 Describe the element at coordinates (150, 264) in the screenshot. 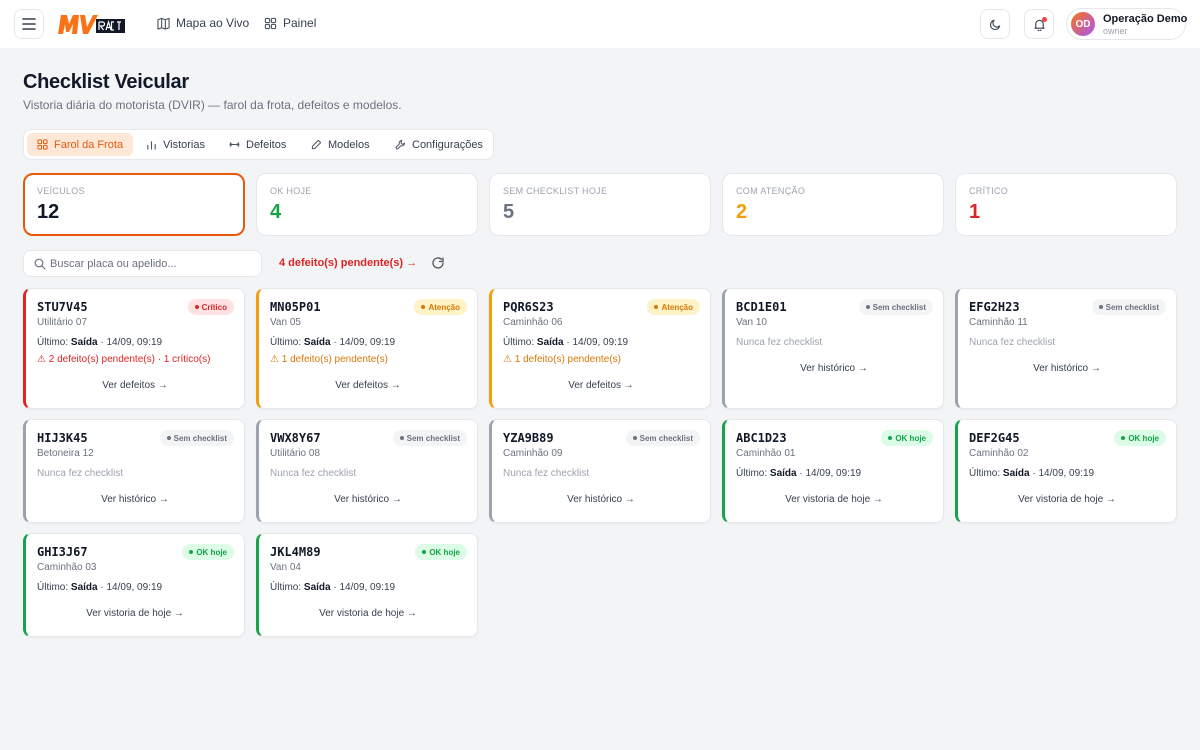

I see `search-input` at that location.